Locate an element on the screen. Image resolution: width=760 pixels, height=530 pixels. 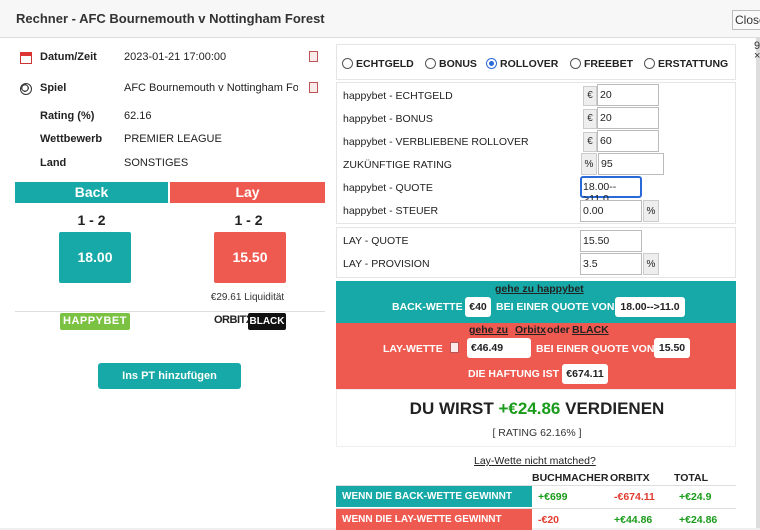
lay-odds-label: LAY - QUOTE is located at coordinates (376, 241).